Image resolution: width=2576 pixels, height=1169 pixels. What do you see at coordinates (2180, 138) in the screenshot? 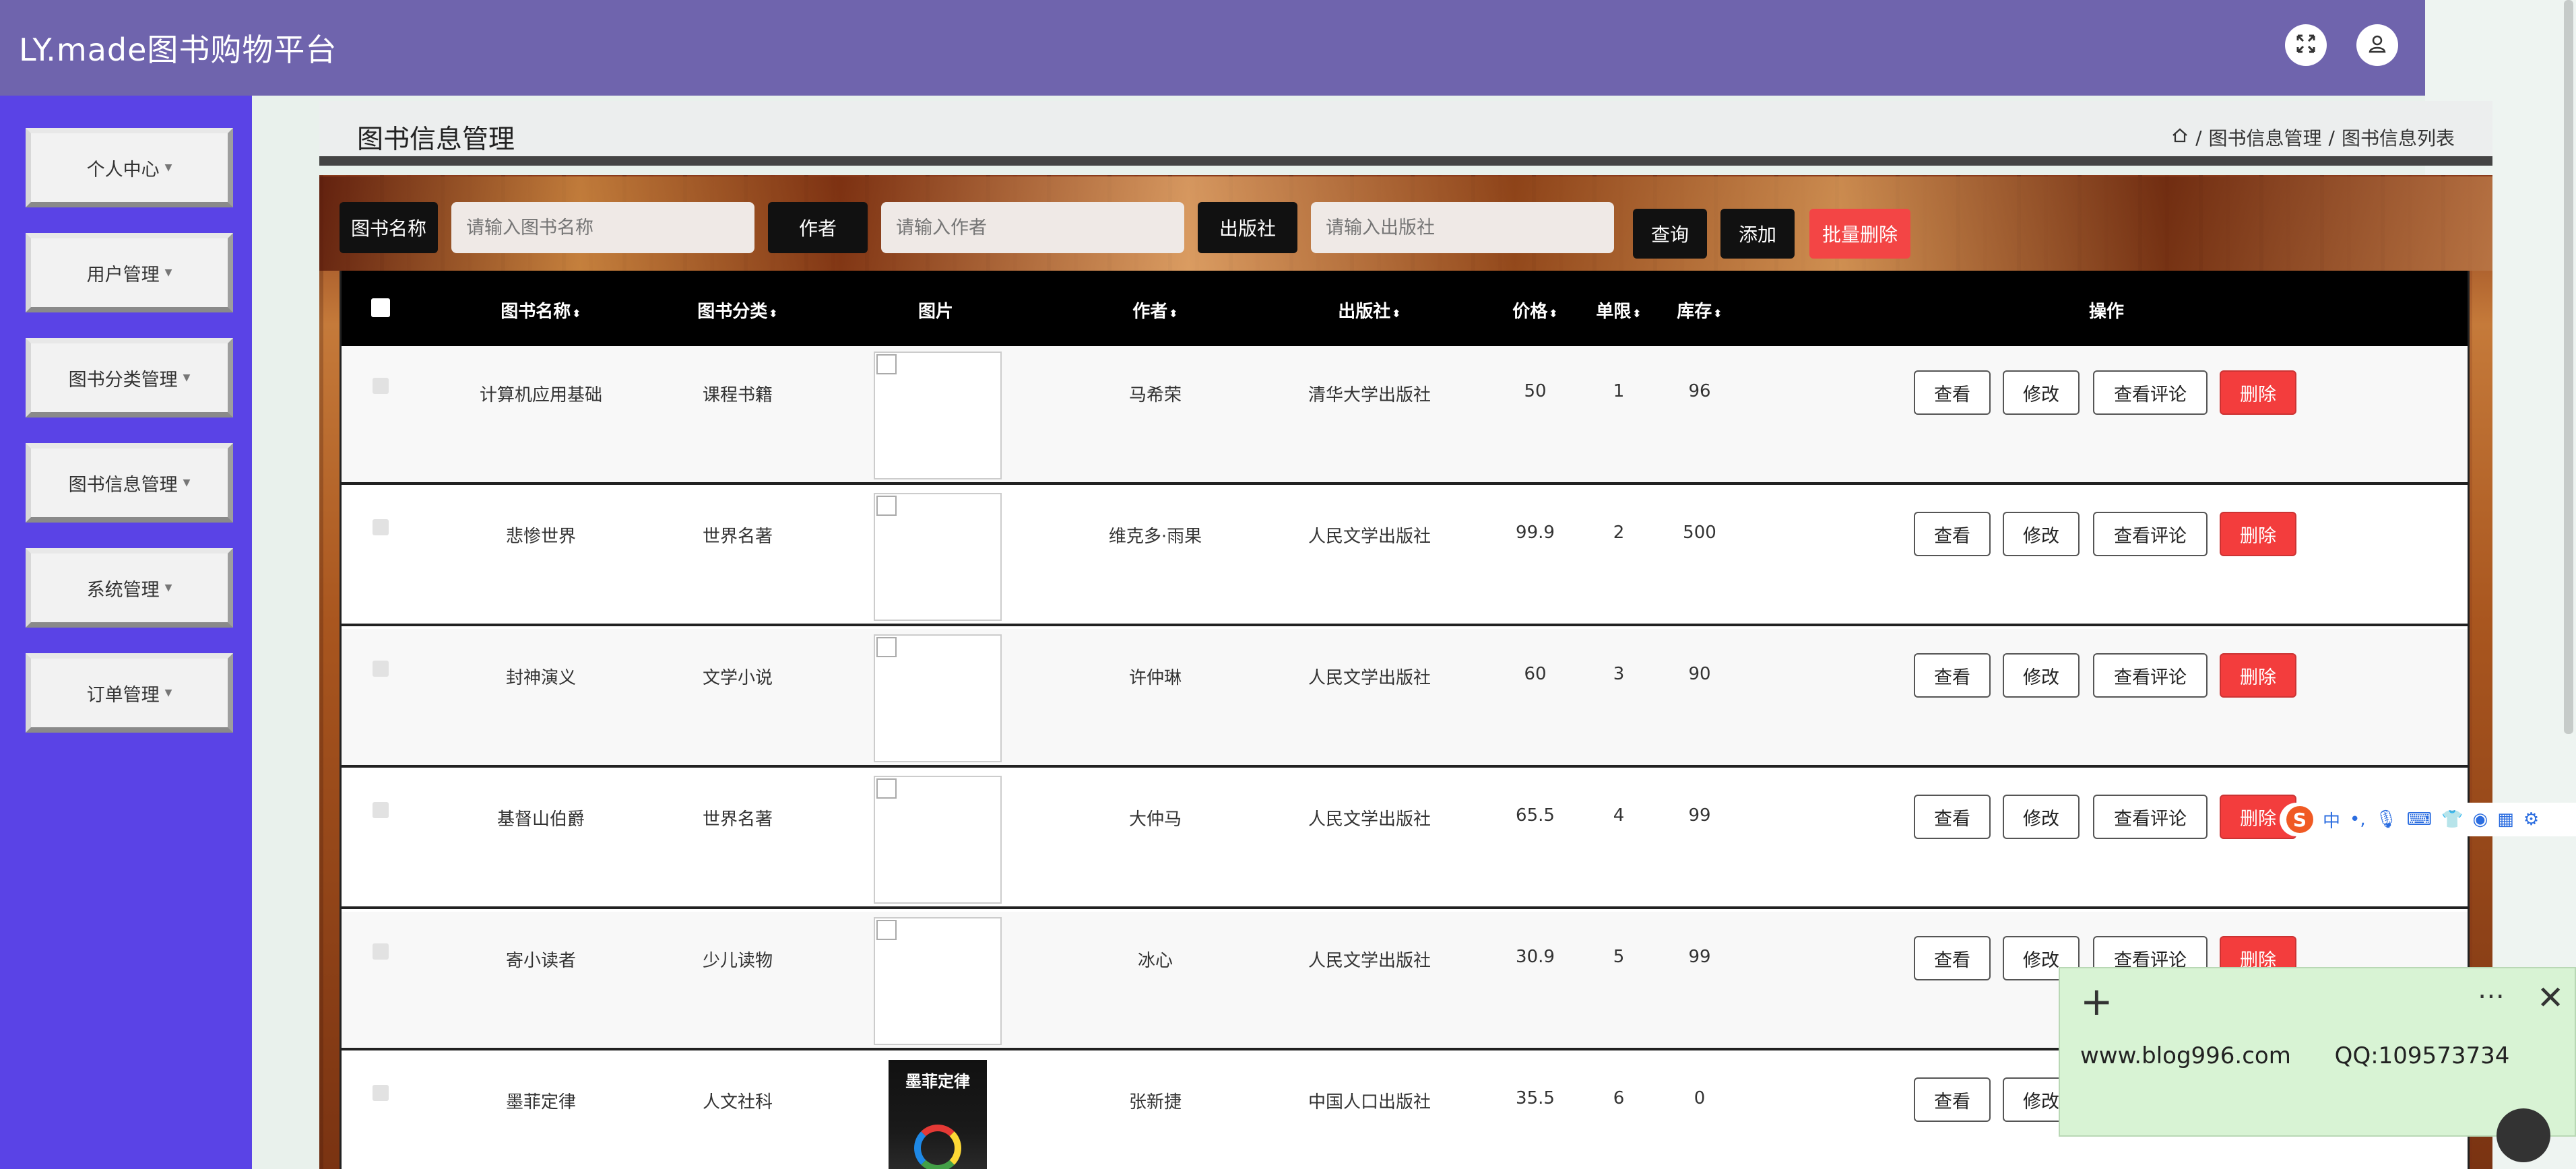
I see `home-icon` at bounding box center [2180, 138].